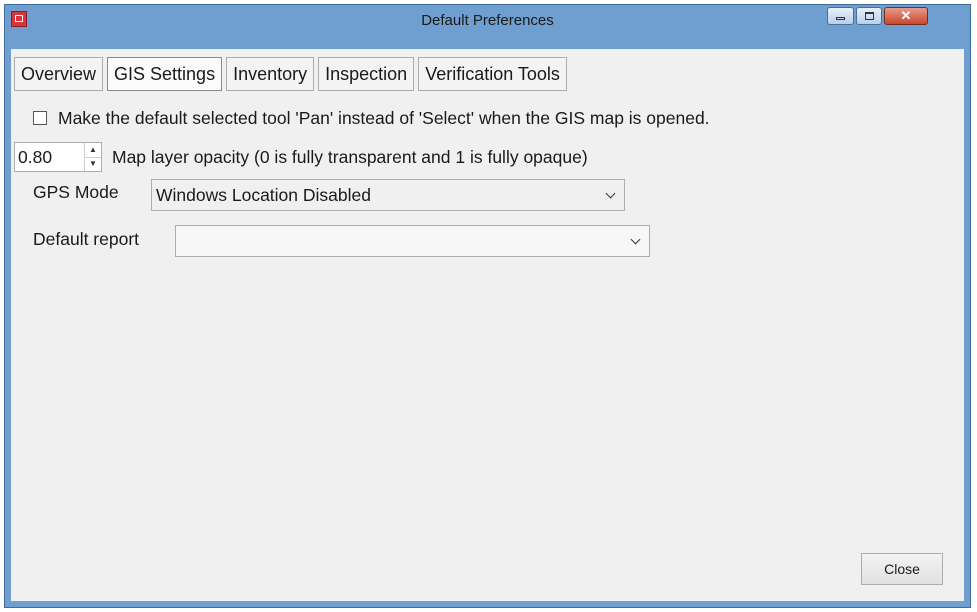 This screenshot has height=612, width=977. What do you see at coordinates (76, 192) in the screenshot?
I see `gps-mode-label: GPS Mode` at bounding box center [76, 192].